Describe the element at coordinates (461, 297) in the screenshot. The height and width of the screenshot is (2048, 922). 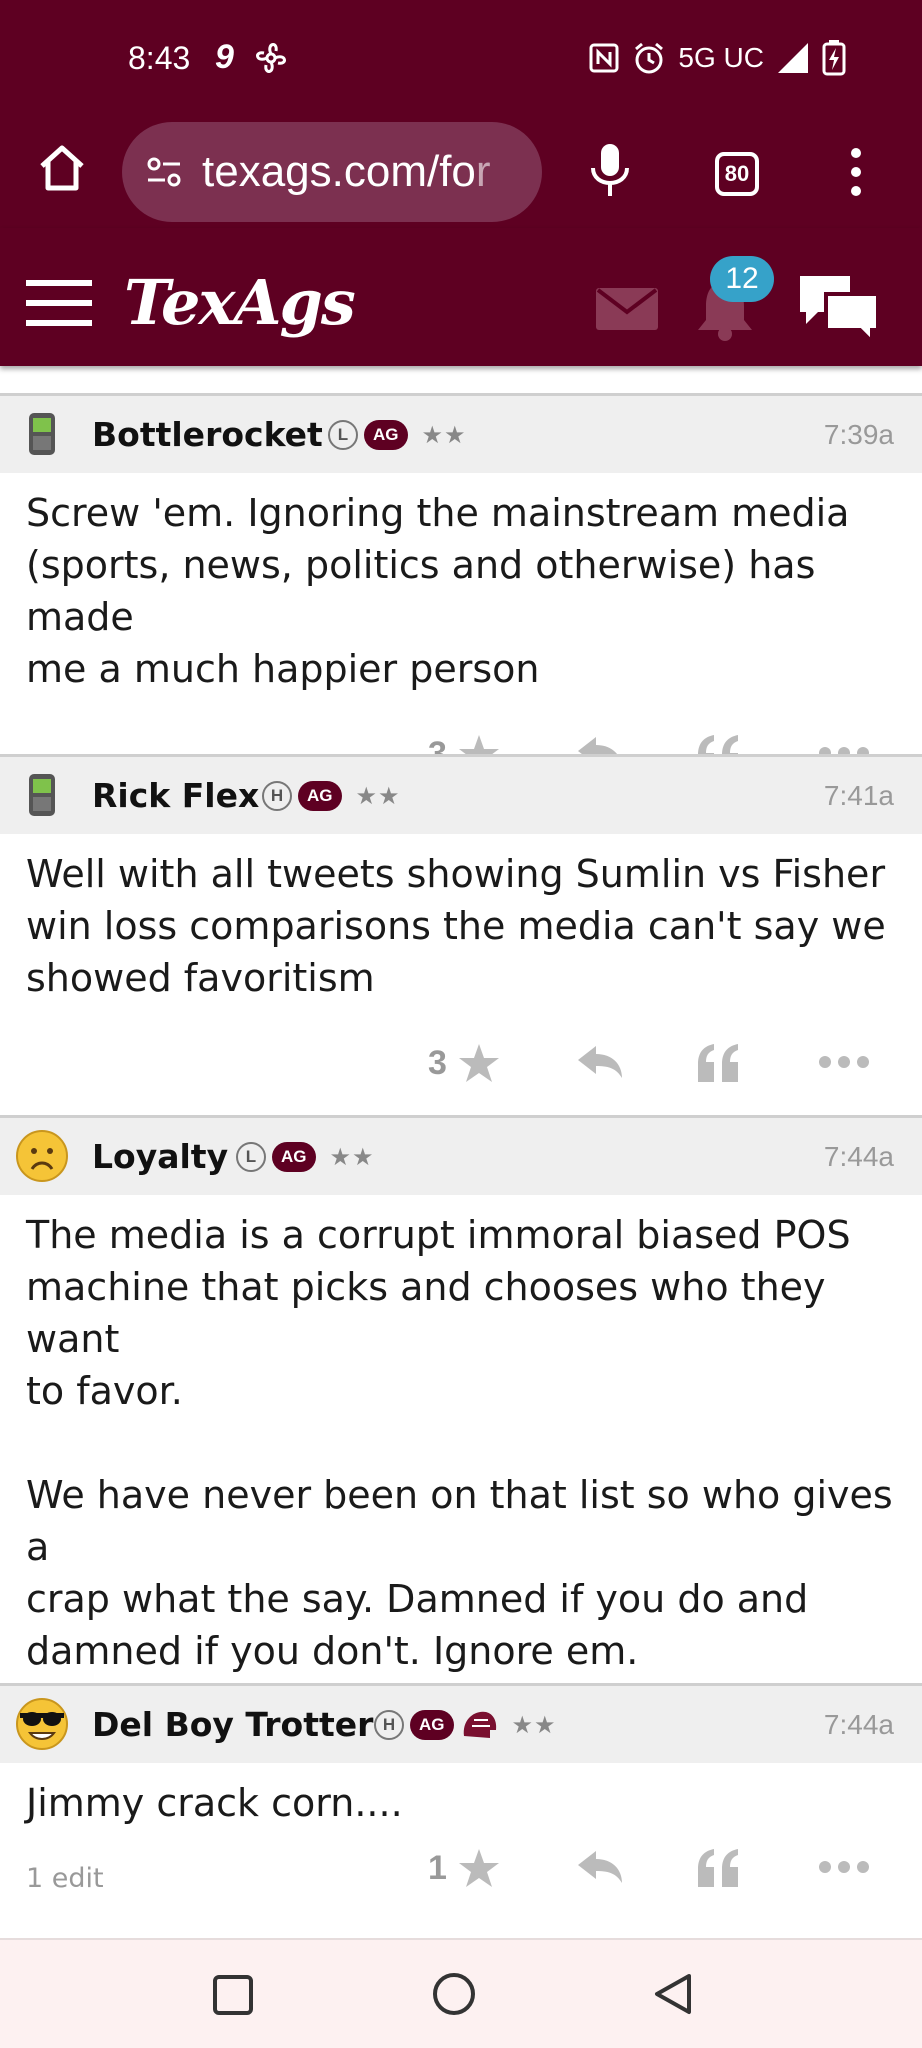
I see `site-header: TexAgs` at that location.